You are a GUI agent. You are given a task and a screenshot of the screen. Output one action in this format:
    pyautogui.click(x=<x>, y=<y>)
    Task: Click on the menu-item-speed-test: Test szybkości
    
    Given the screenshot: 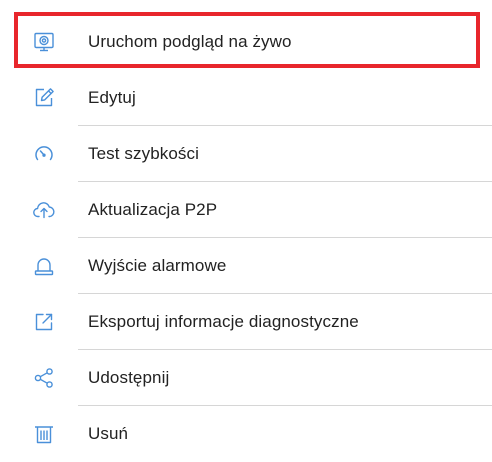 What is the action you would take?
    pyautogui.click(x=246, y=154)
    